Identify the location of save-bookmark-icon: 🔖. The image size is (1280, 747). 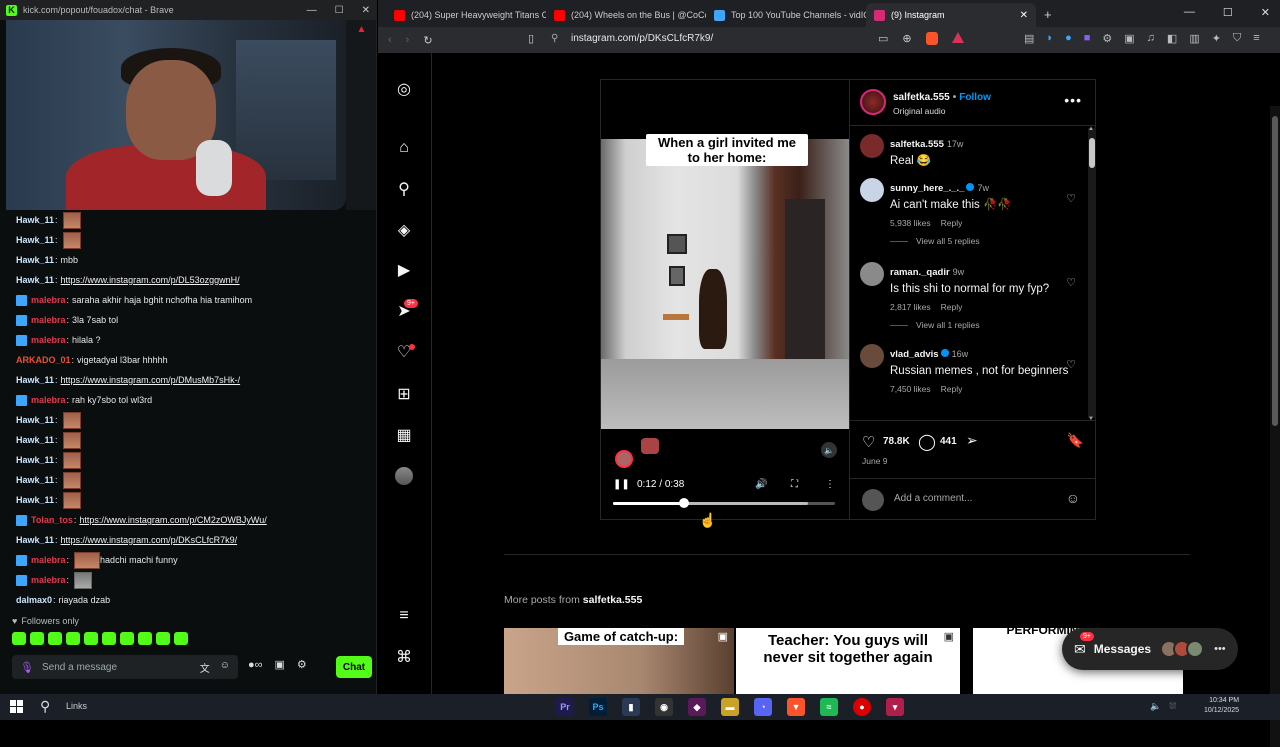
(1075, 440).